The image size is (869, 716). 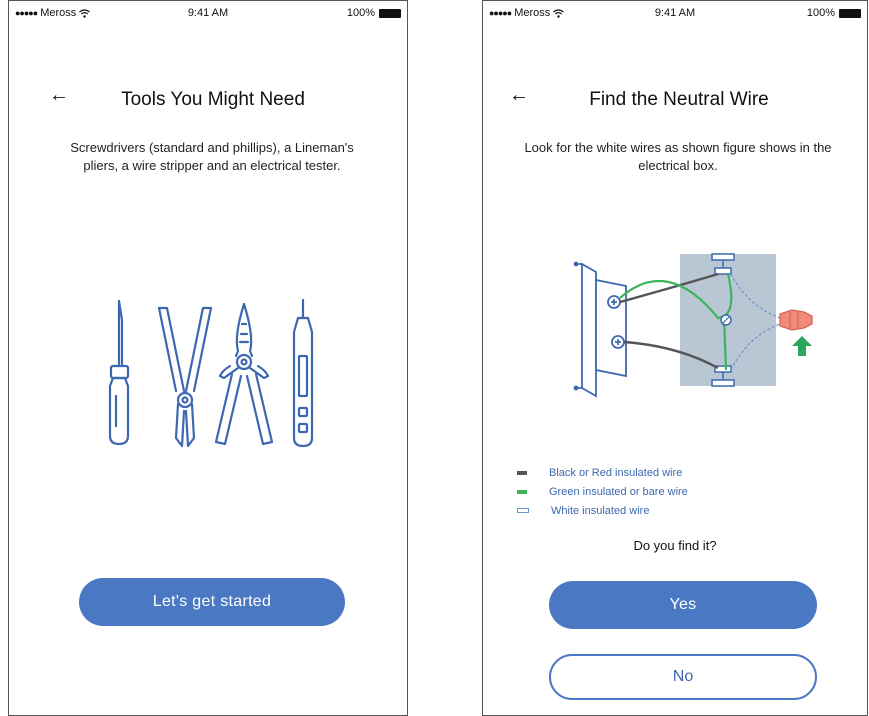 I want to click on legend-label: White insulated wire, so click(x=600, y=510).